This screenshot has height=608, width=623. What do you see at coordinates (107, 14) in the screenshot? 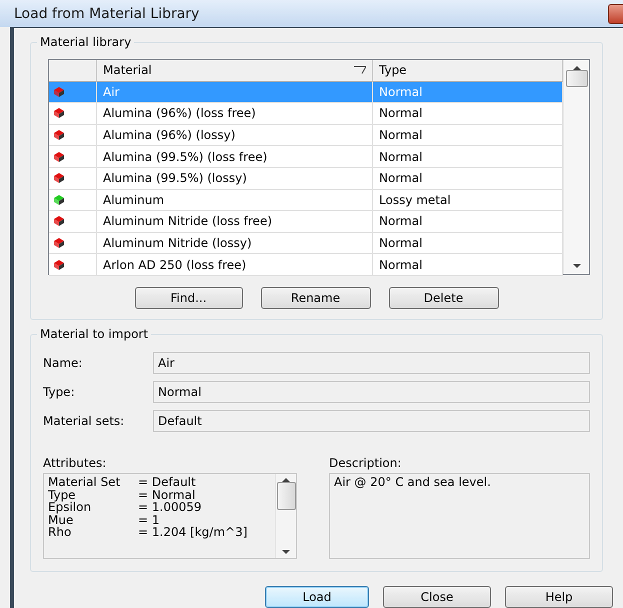
I see `window-title: Load from Material Library` at bounding box center [107, 14].